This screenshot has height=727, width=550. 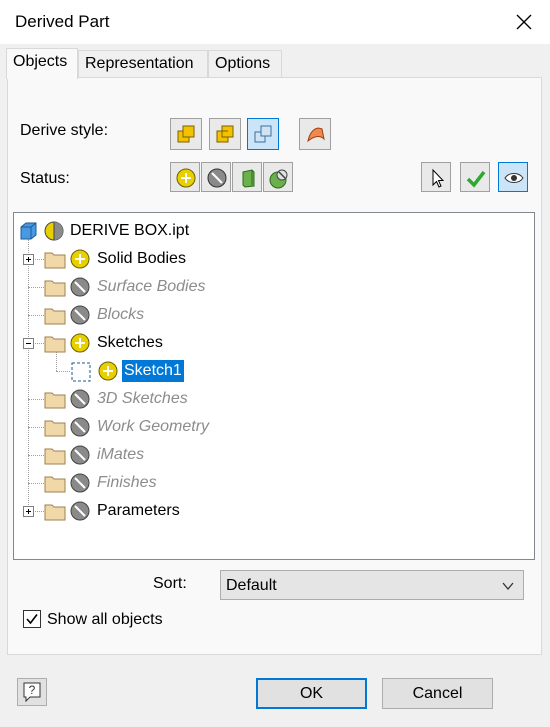 I want to click on derive-style-multiple-bodies-button, so click(x=263, y=134).